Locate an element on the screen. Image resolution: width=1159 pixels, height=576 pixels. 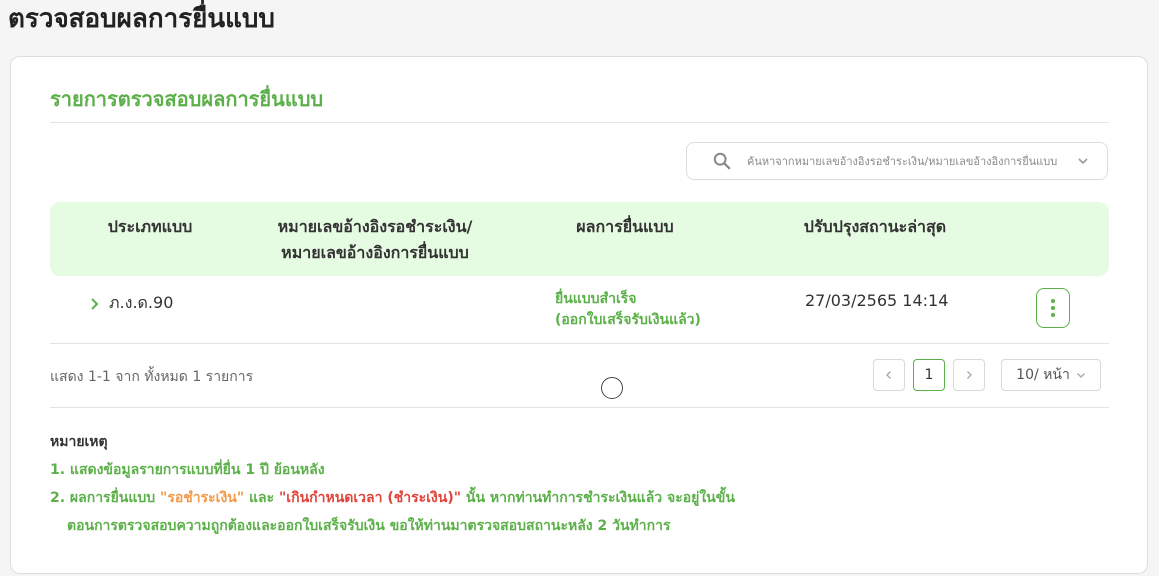
cell-form-type: ภ.ง.ด.90 is located at coordinates (141, 302).